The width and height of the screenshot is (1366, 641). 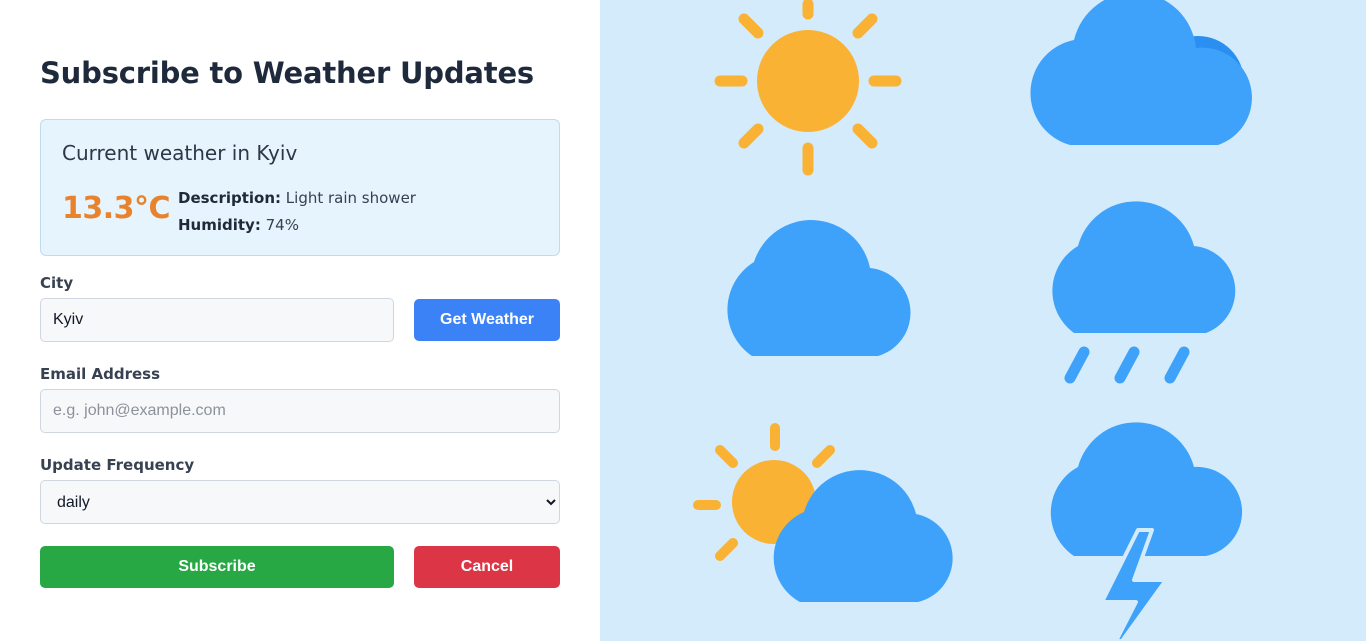 I want to click on weather-humidity: Humidity: 74%, so click(x=238, y=225).